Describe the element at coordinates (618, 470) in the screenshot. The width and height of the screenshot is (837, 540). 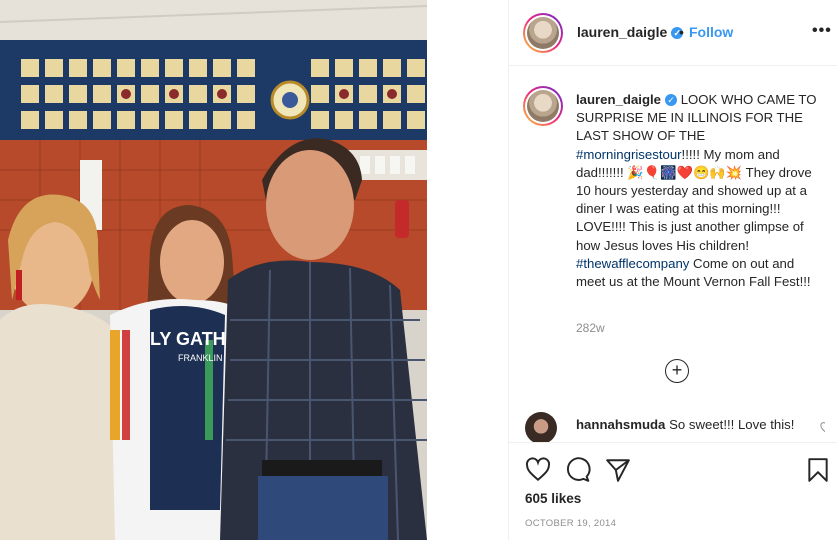
I see `share-icon` at that location.